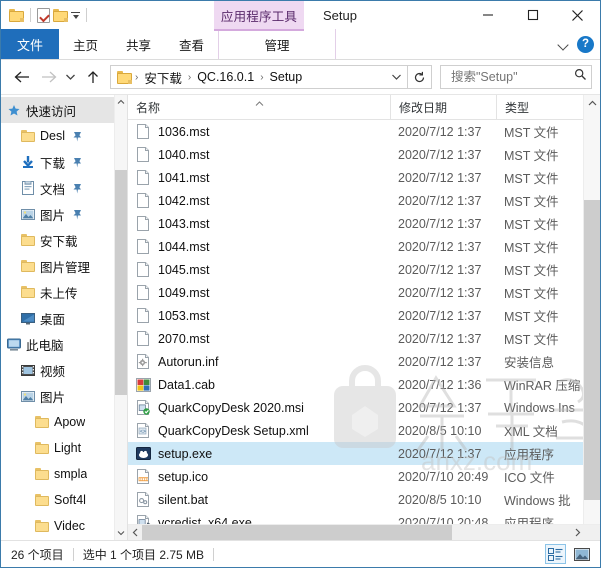 This screenshot has width=601, height=568. I want to click on breadcrumb-item-2: Setup, so click(286, 77).